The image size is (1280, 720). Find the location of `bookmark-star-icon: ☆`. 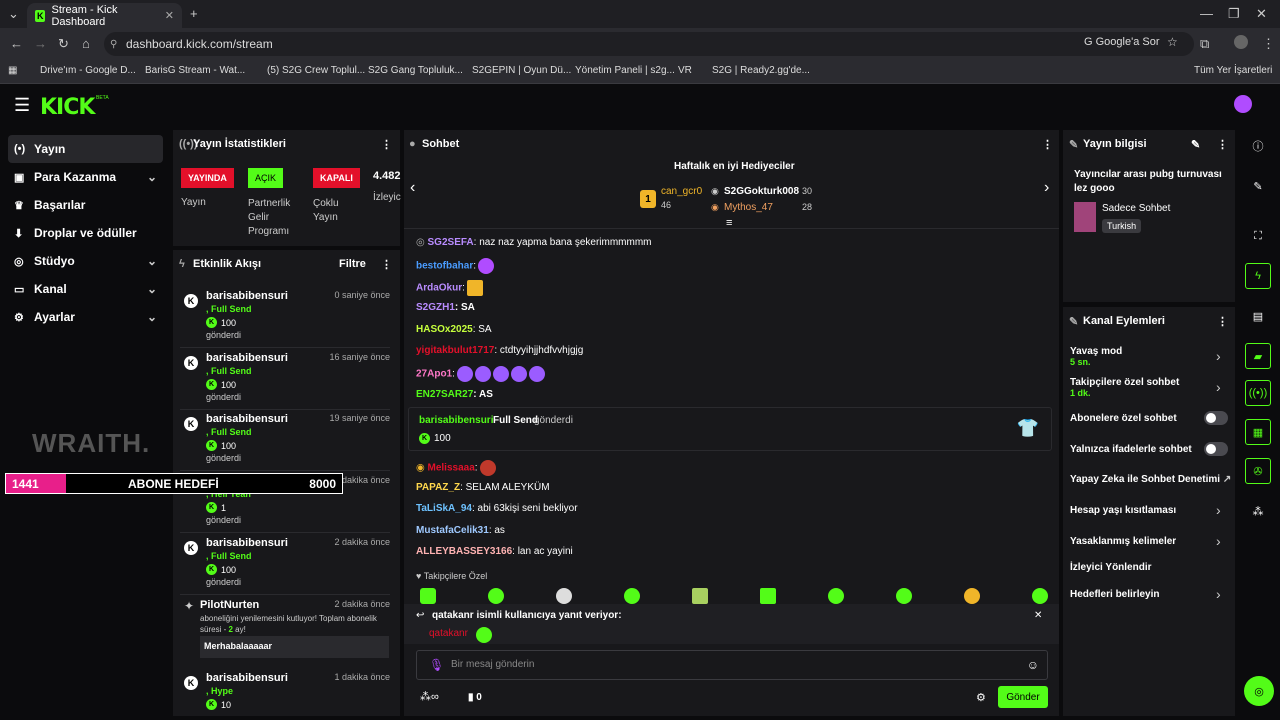

bookmark-star-icon: ☆ is located at coordinates (1172, 42).